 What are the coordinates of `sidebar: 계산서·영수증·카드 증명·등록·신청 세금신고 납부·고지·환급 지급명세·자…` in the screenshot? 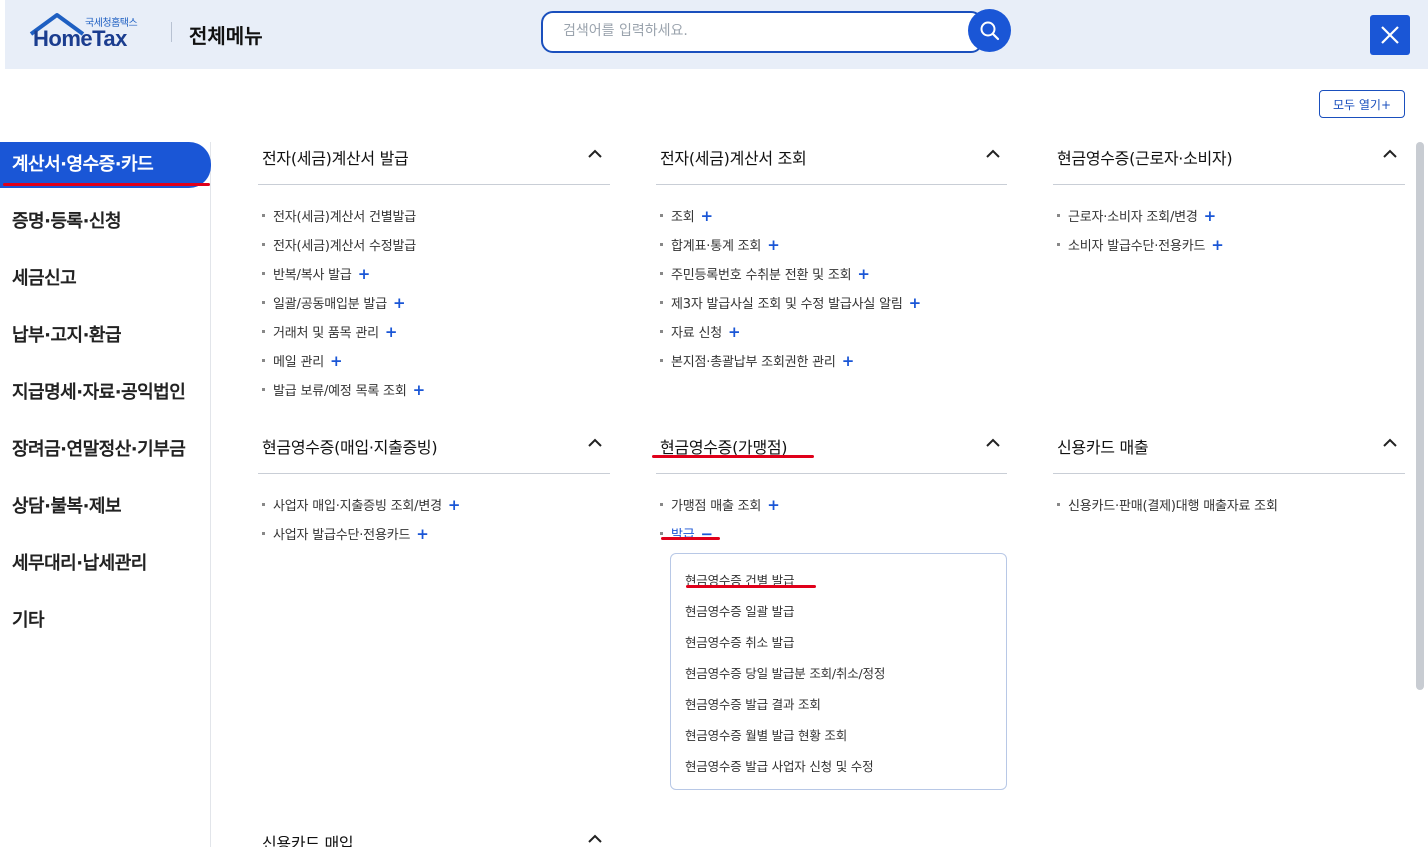 It's located at (105, 494).